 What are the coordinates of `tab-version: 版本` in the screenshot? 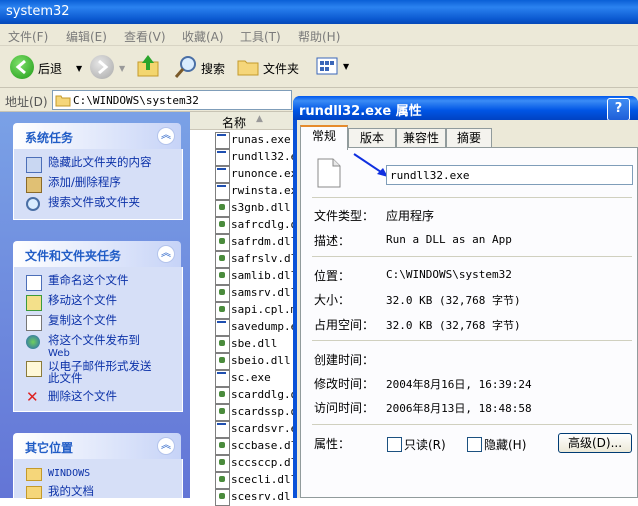 It's located at (372, 138).